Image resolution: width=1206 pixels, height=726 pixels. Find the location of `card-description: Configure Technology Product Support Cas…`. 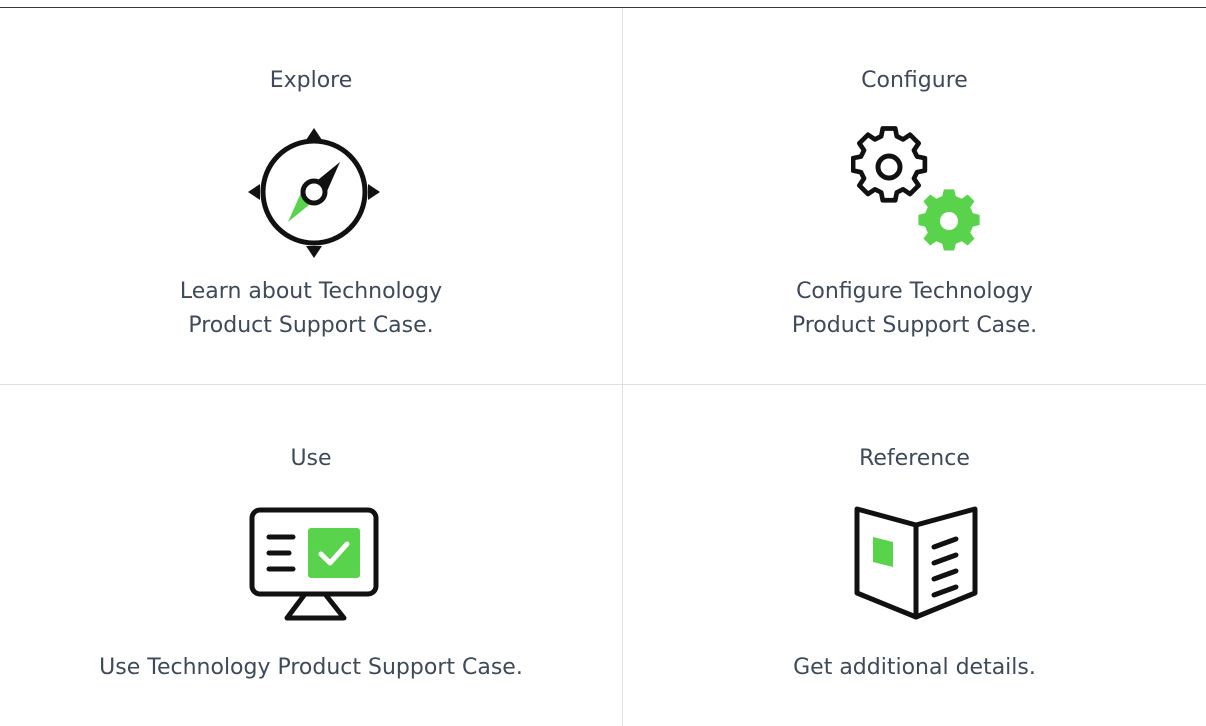

card-description: Configure Technology Product Support Cas… is located at coordinates (914, 309).